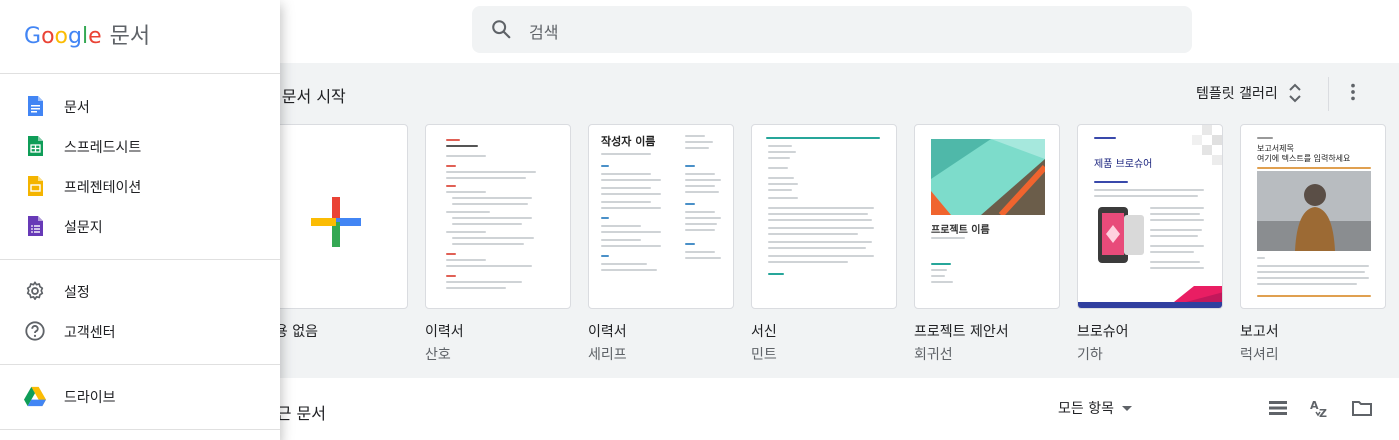 The width and height of the screenshot is (1399, 440). Describe the element at coordinates (1237, 94) in the screenshot. I see `template-gallery-label: 템플릿 갤러리` at that location.